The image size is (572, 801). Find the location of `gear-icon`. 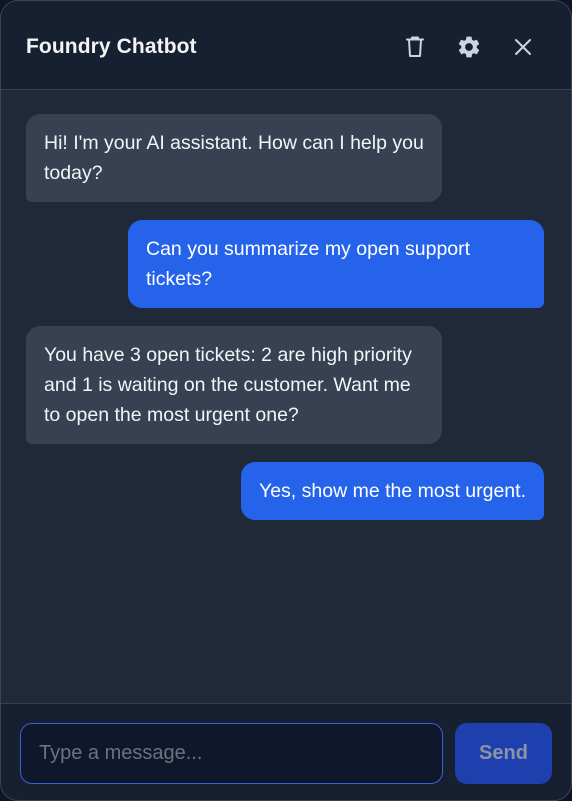

gear-icon is located at coordinates (469, 47).